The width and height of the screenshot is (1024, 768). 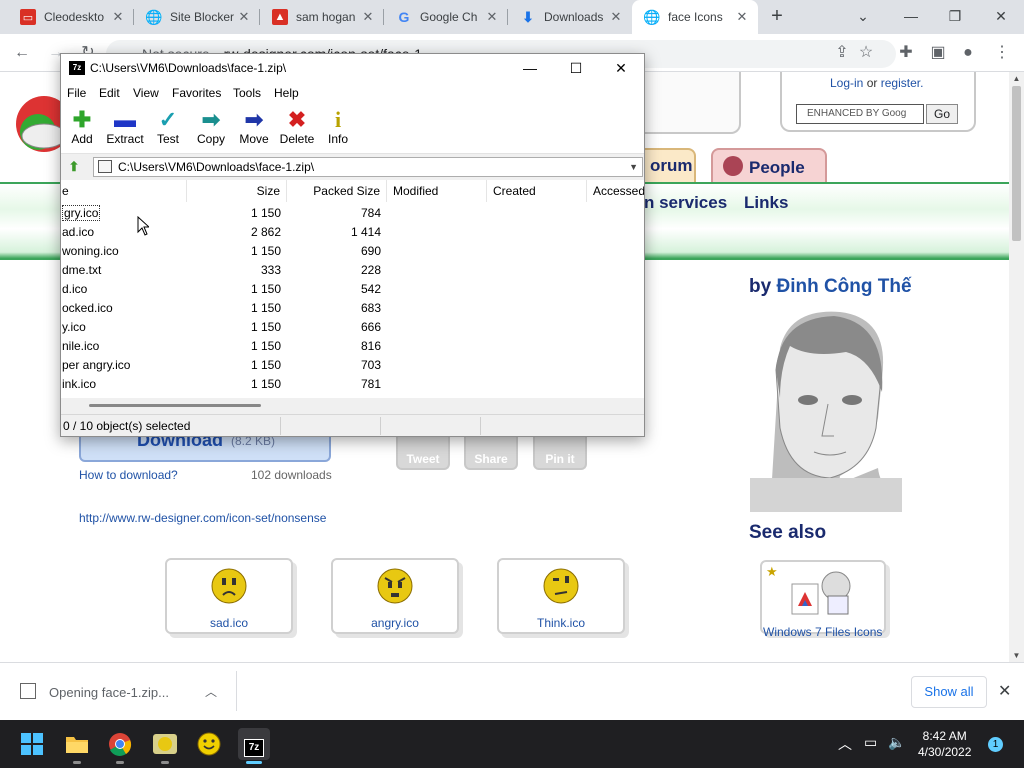 What do you see at coordinates (368, 167) in the screenshot?
I see `archive-path-field: C:\Users\VM6\Downloads\face-1.zip\ ▼` at bounding box center [368, 167].